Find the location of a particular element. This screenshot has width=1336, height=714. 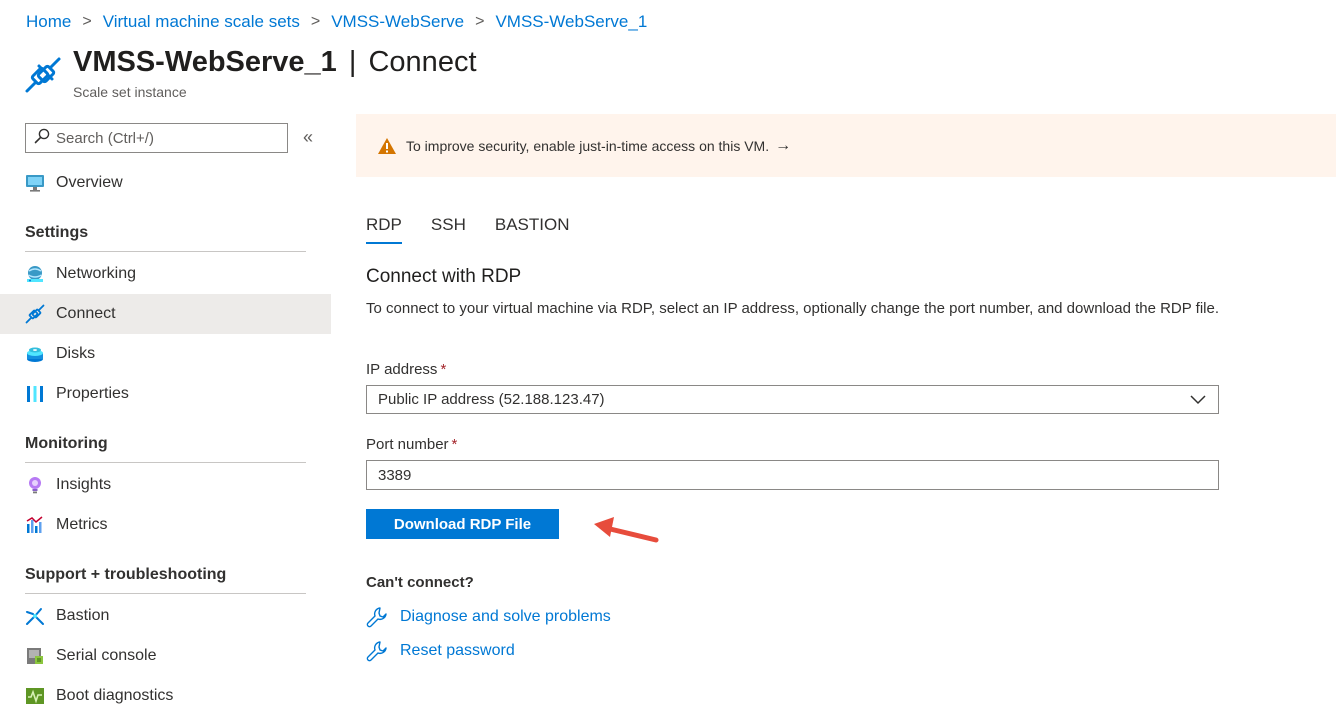

ip-address-label: IP address * is located at coordinates (406, 369).